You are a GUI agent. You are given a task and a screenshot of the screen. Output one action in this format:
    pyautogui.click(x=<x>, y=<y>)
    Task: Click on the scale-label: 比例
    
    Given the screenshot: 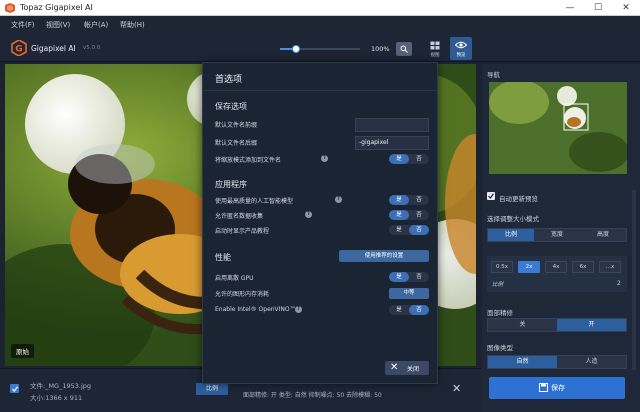 What is the action you would take?
    pyautogui.click(x=498, y=285)
    